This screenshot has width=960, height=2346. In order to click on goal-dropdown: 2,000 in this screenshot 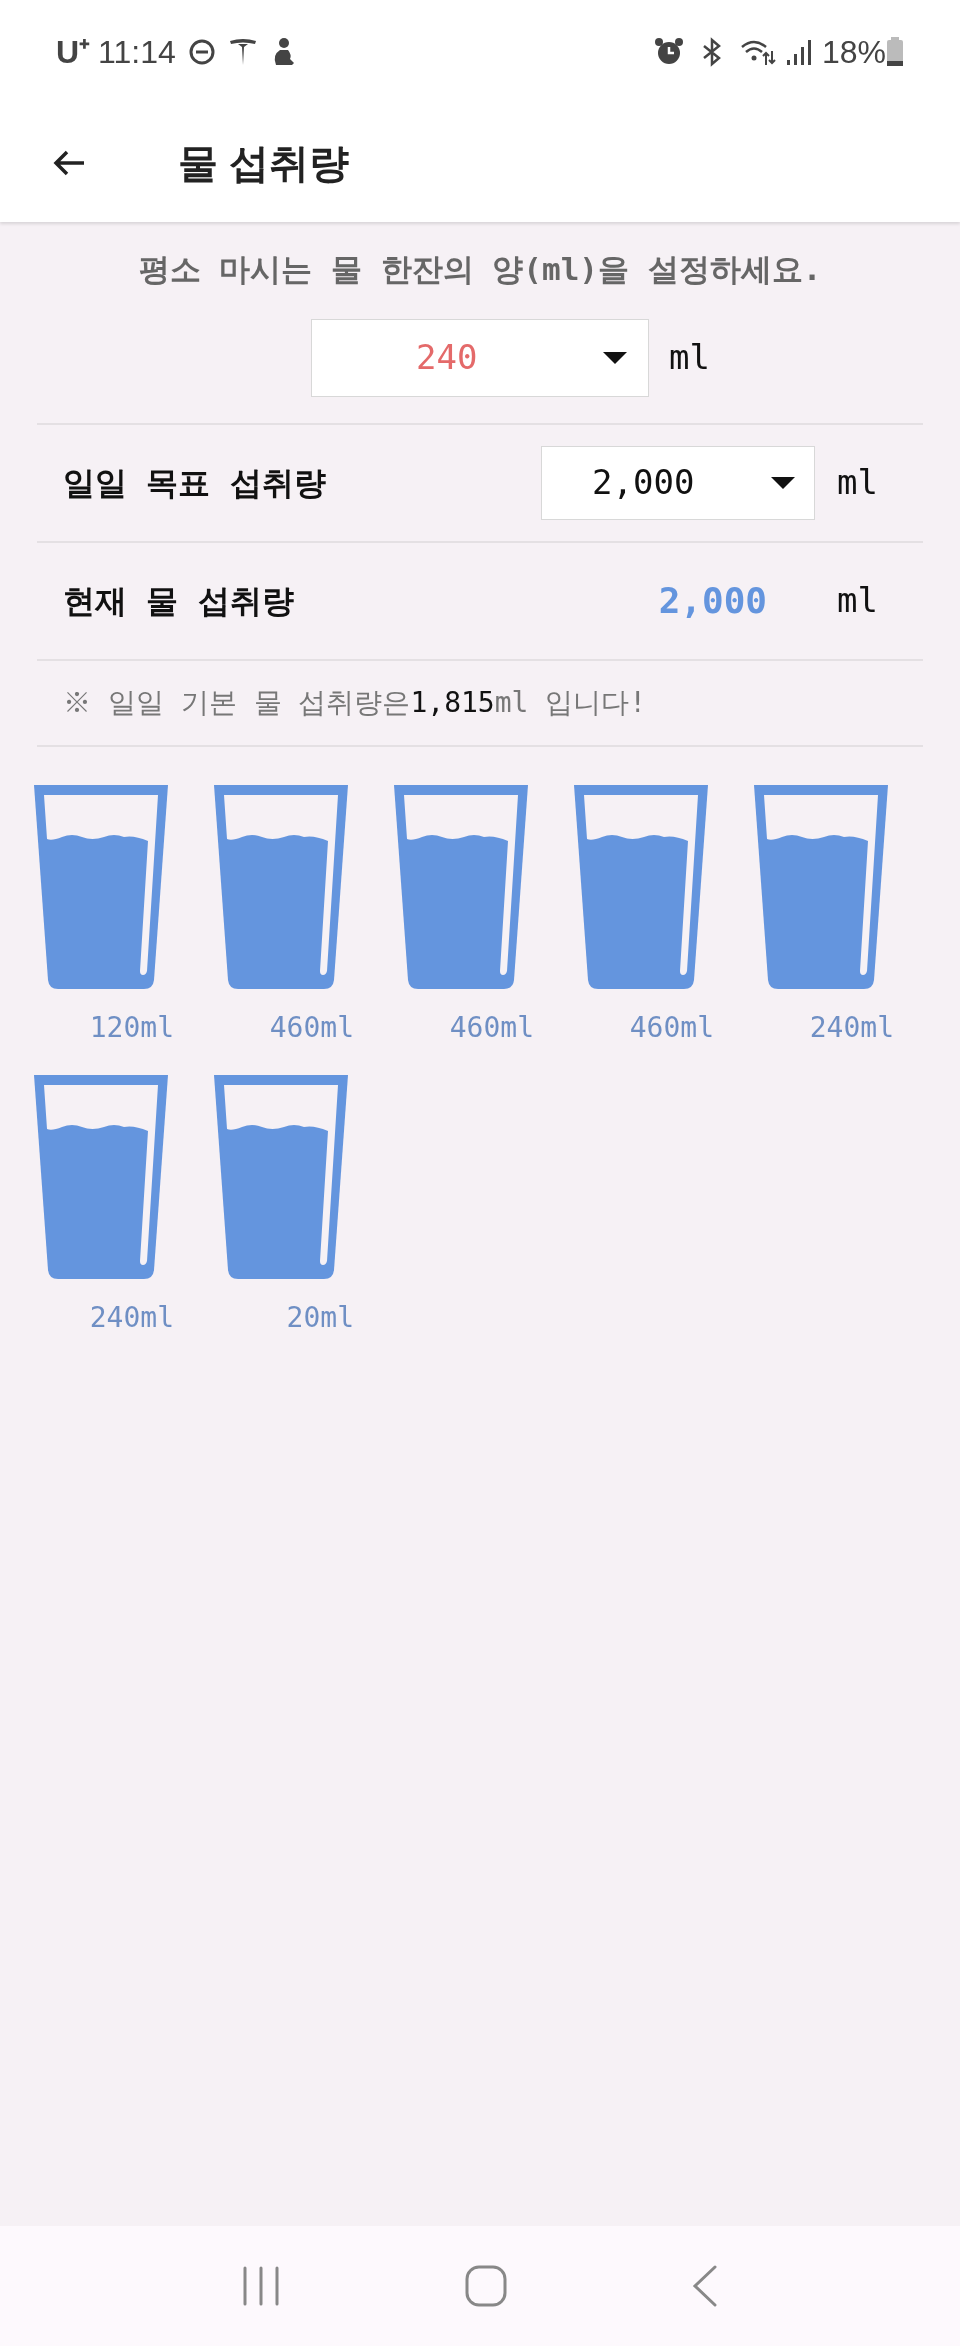, I will do `click(678, 482)`.